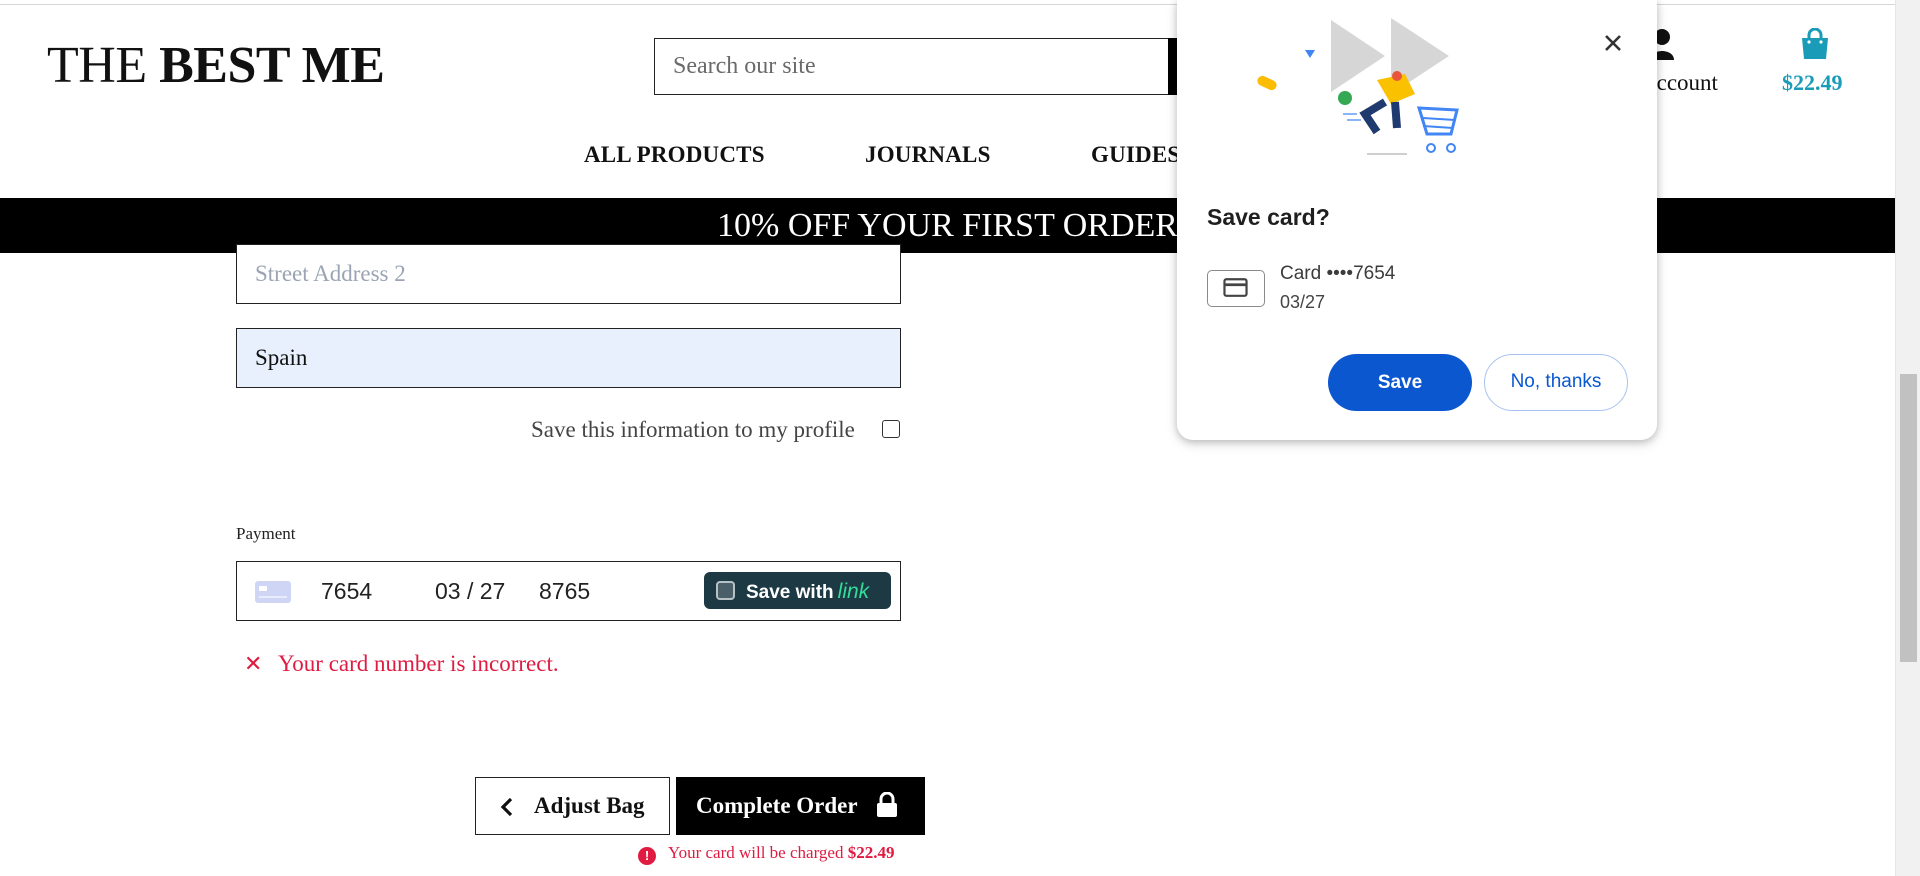  What do you see at coordinates (871, 852) in the screenshot?
I see `charge-amount: $22.49` at bounding box center [871, 852].